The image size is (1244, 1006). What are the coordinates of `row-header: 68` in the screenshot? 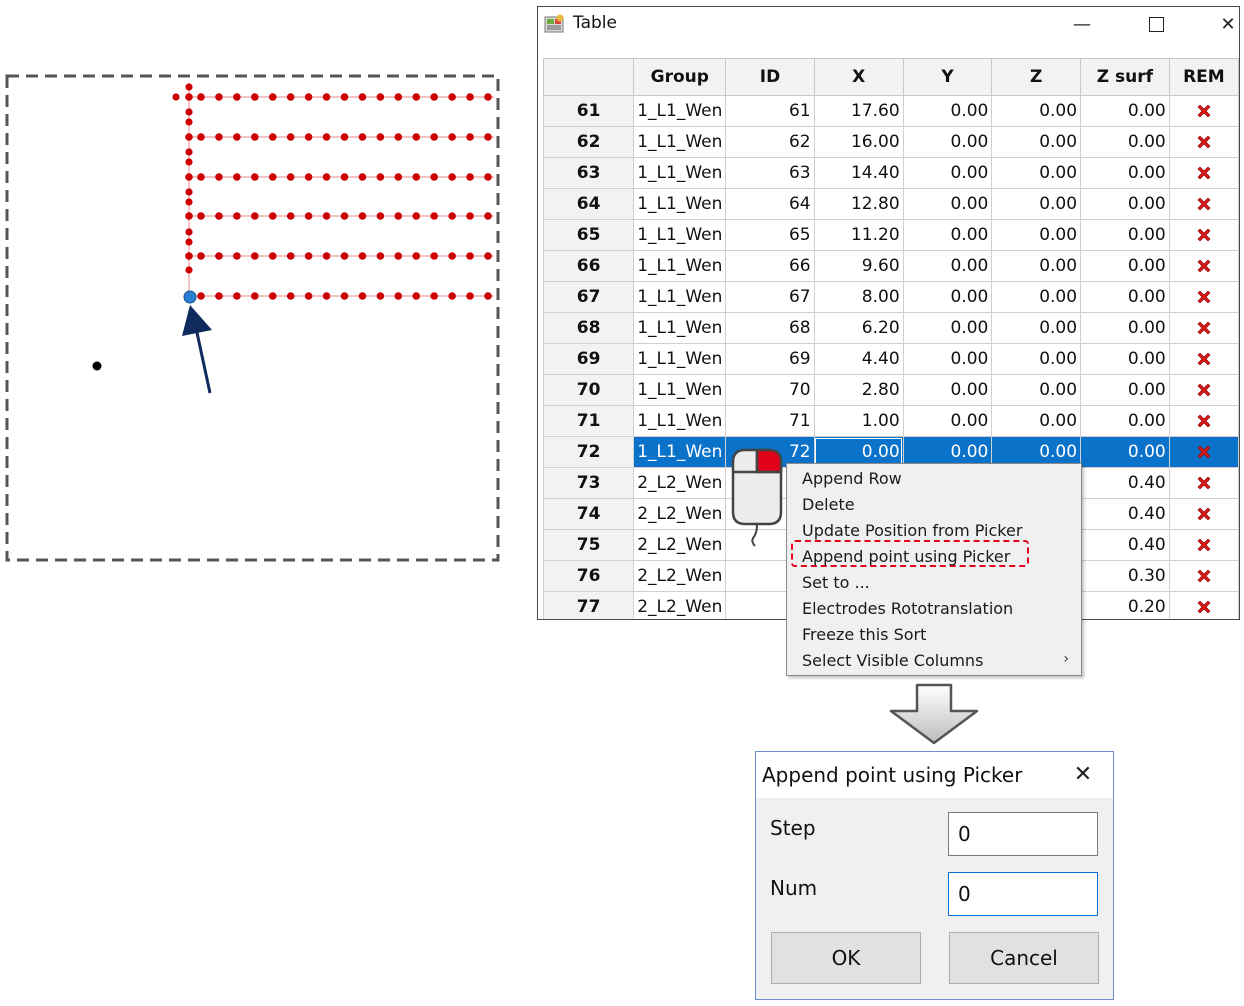 It's located at (588, 328).